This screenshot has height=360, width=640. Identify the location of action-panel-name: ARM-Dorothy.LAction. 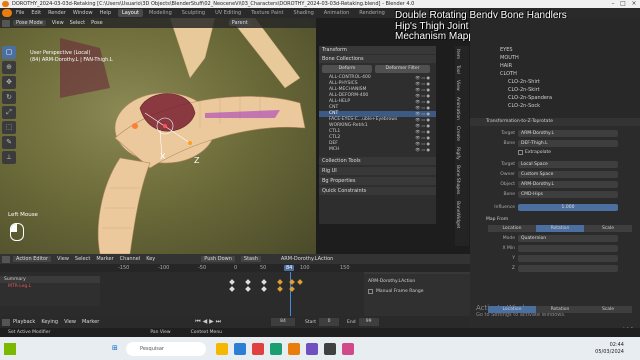
(417, 281).